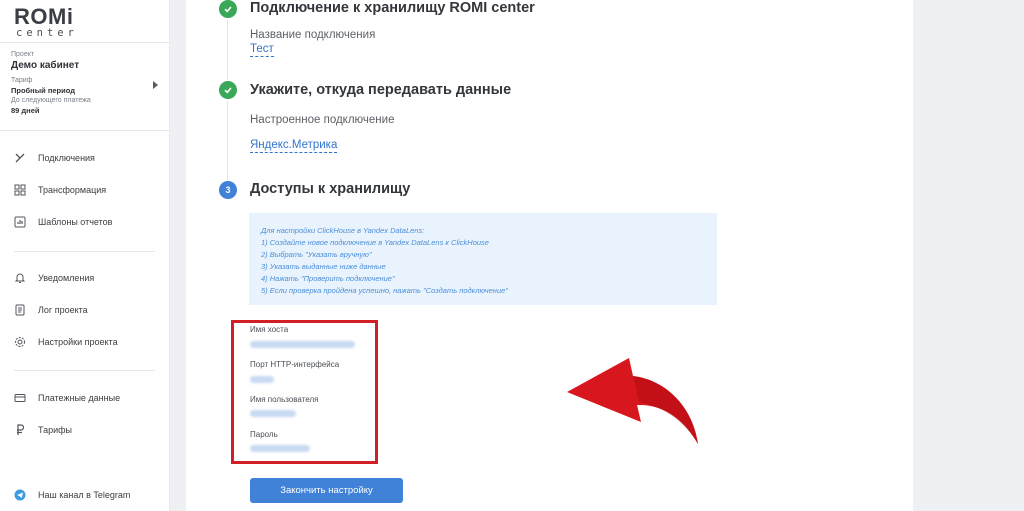 Image resolution: width=1024 pixels, height=511 pixels. I want to click on sidebar-item-label: Настройки проекта, so click(78, 342).